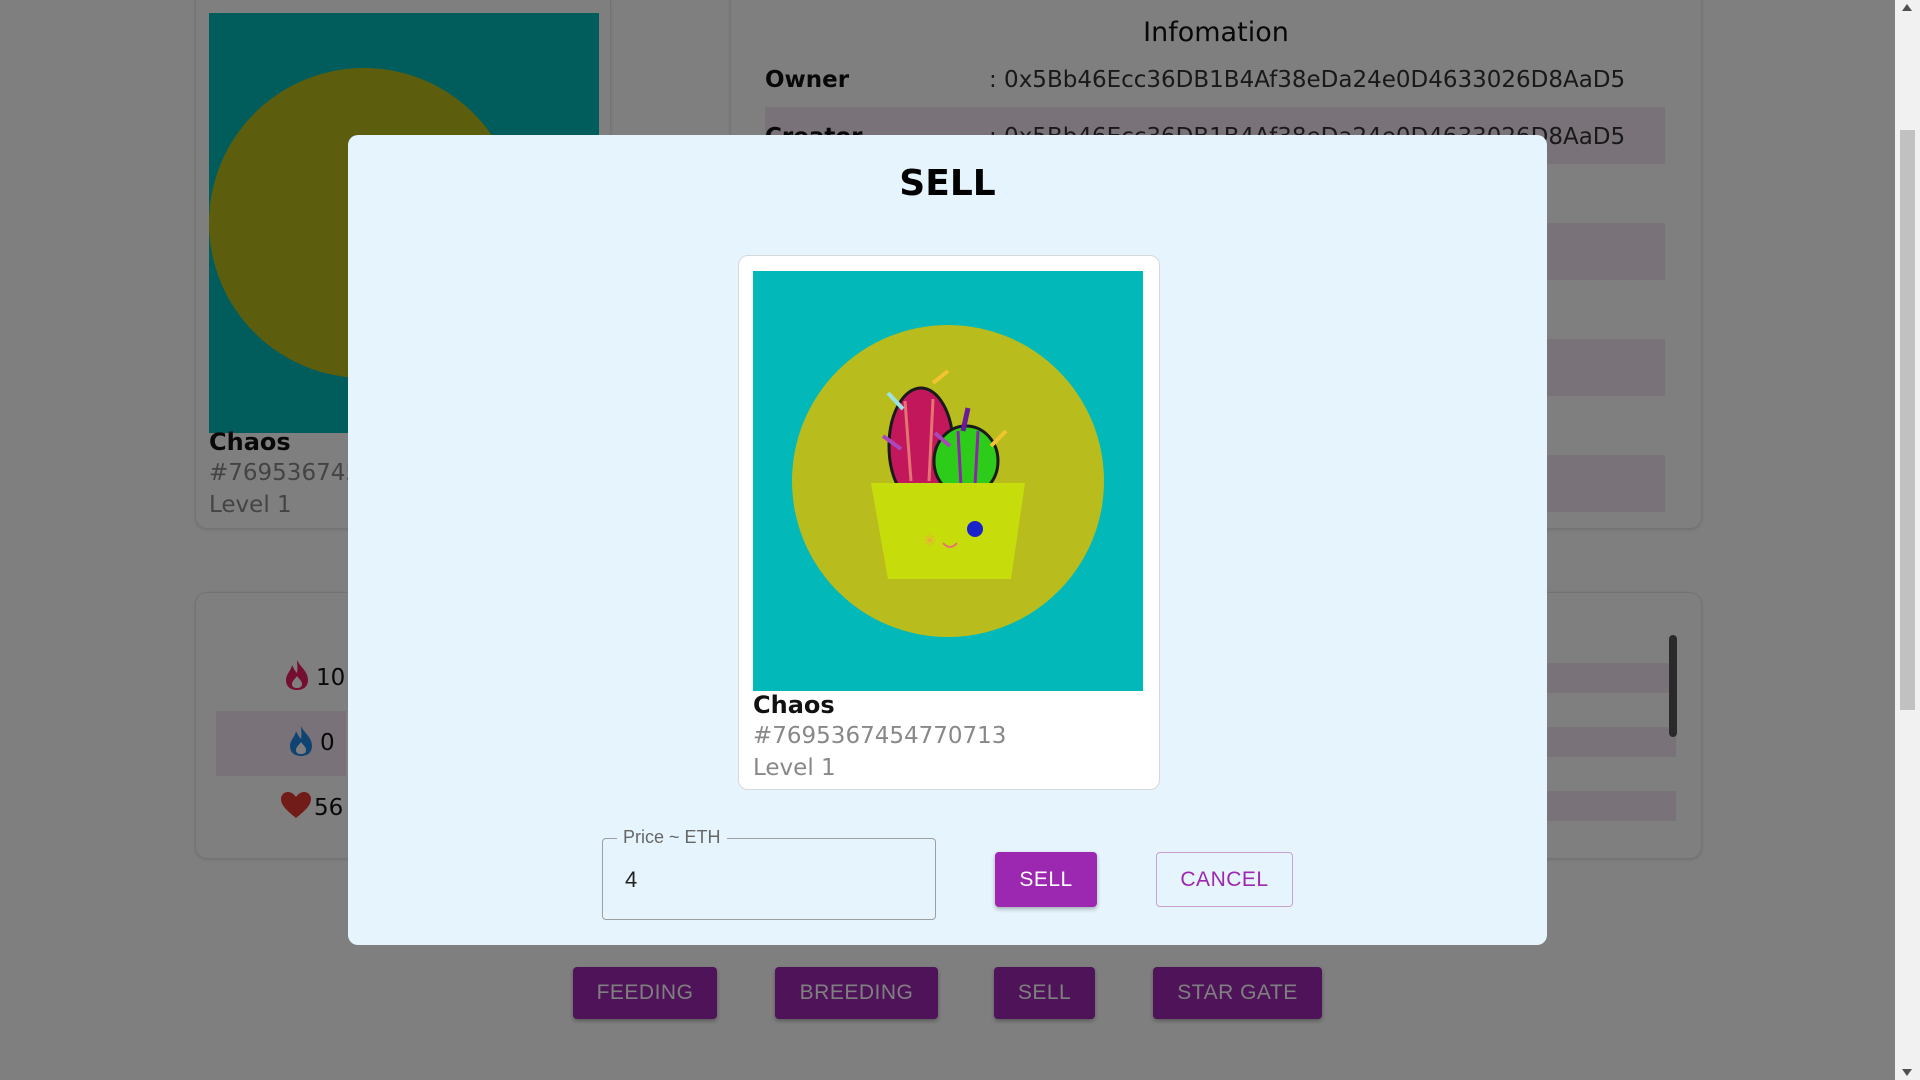 The height and width of the screenshot is (1080, 1920). What do you see at coordinates (1046, 879) in the screenshot?
I see `confirm-sell-button: SELL` at bounding box center [1046, 879].